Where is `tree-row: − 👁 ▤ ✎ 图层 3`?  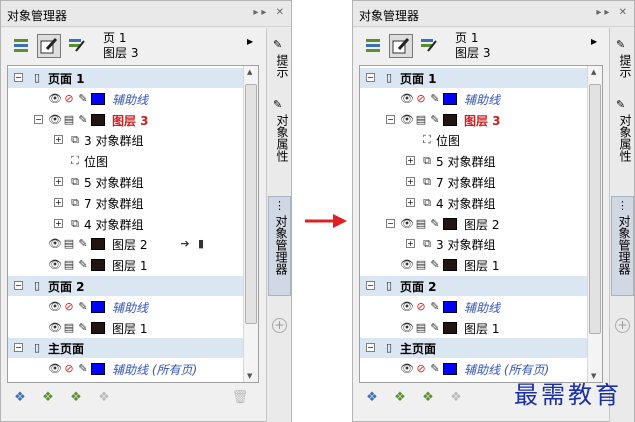
tree-row: − 👁 ▤ ✎ 图层 3 is located at coordinates (478, 120).